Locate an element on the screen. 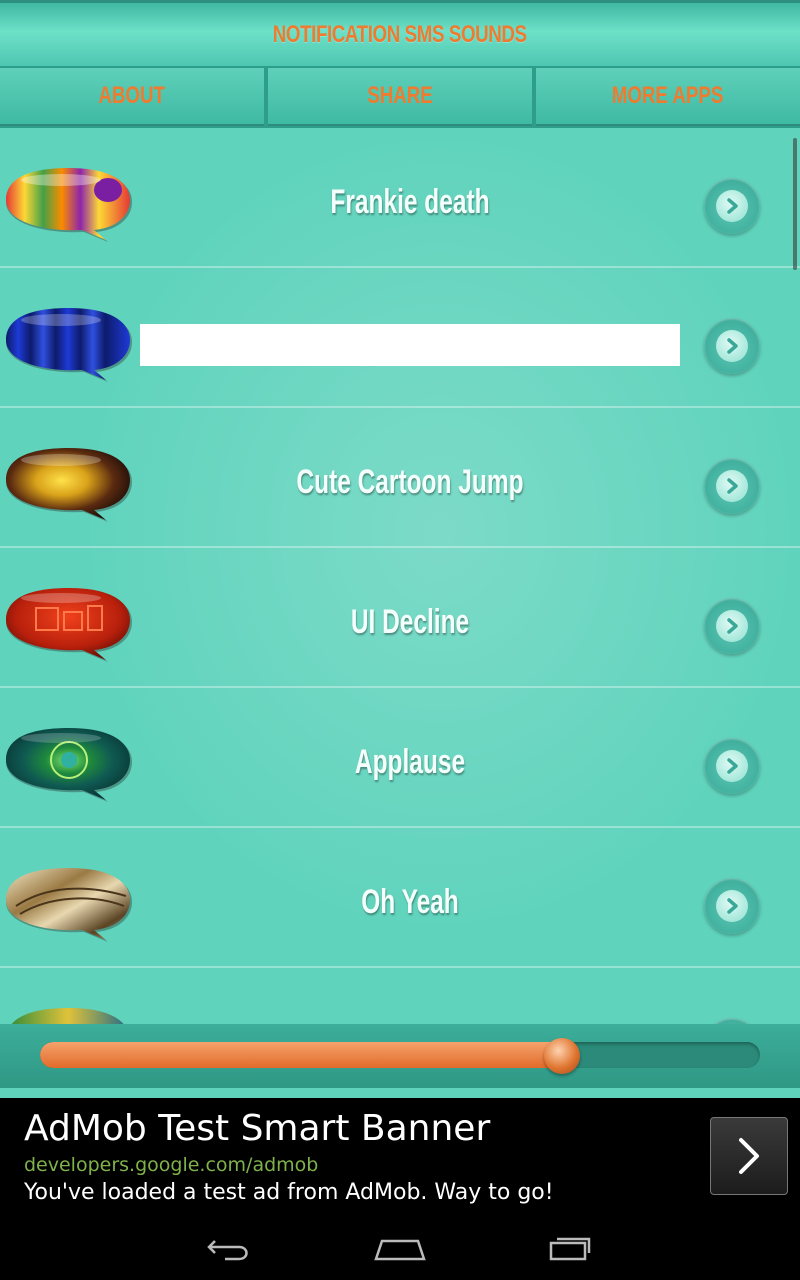 Image resolution: width=800 pixels, height=1280 pixels. seek-thumb is located at coordinates (562, 1056).